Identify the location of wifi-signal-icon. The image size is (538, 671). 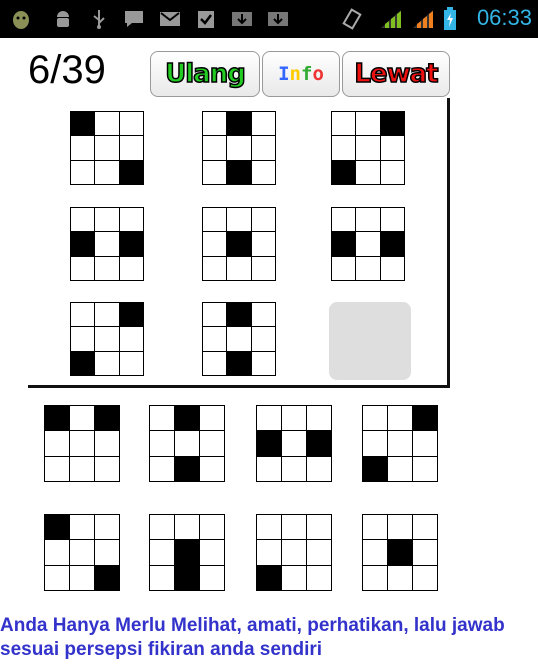
(391, 19).